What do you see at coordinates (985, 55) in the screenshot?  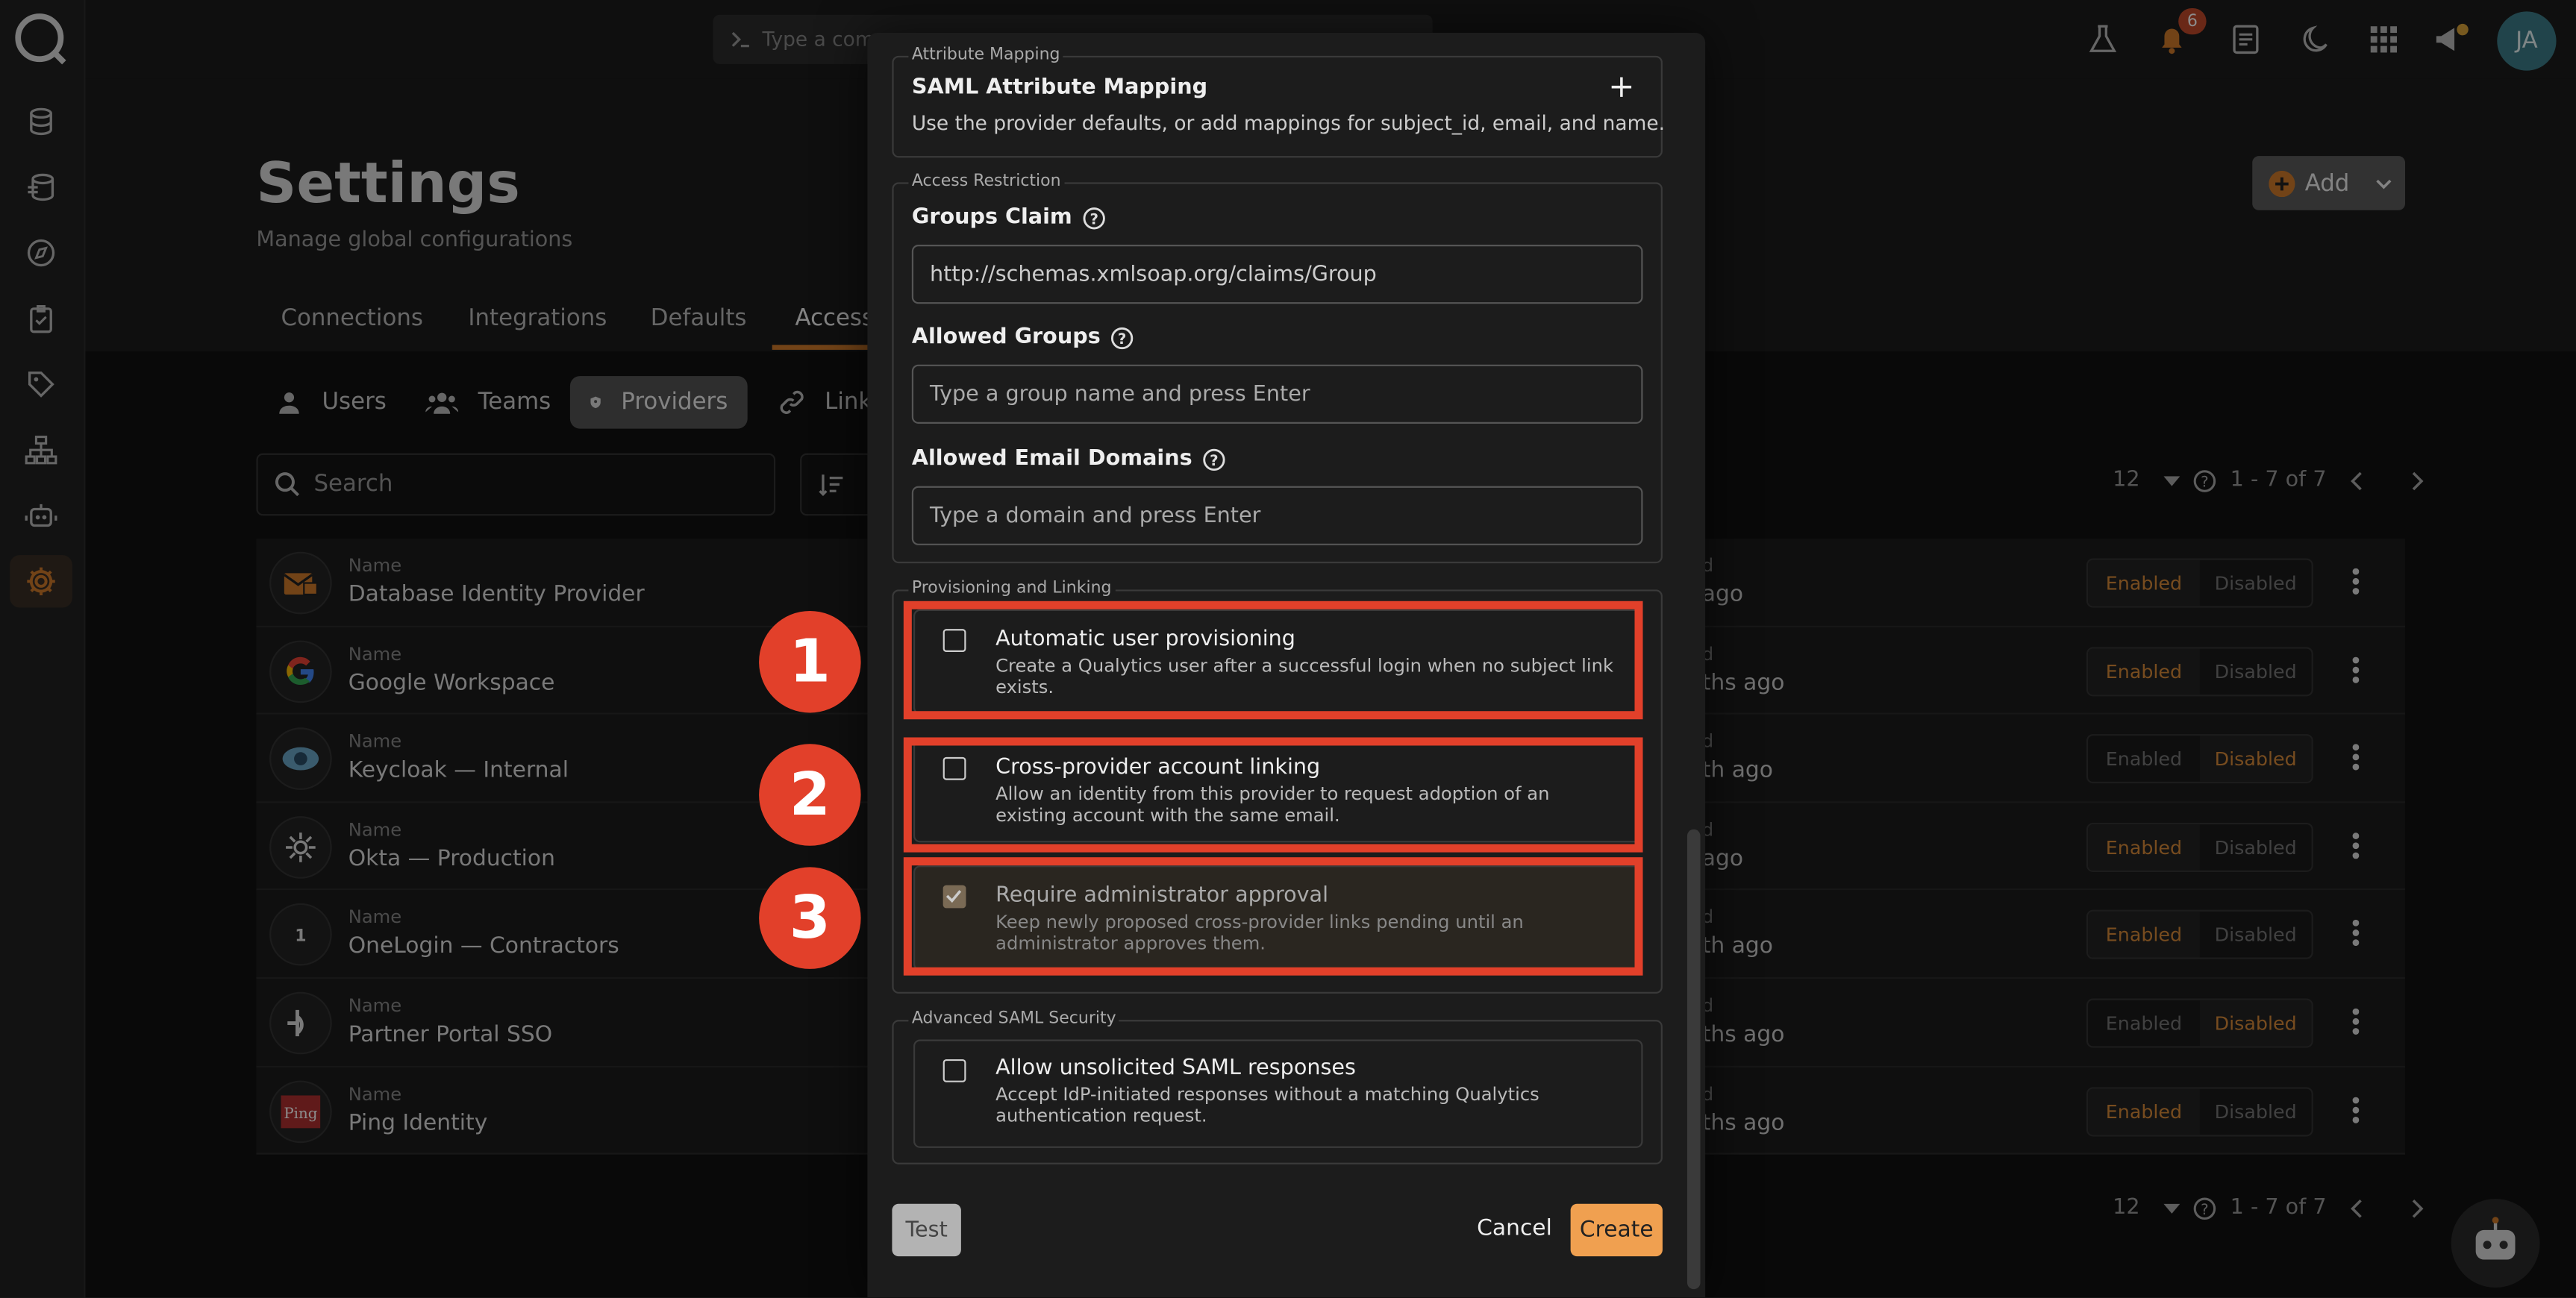 I see `attribute-mapping-legend: Attribute Mapping` at bounding box center [985, 55].